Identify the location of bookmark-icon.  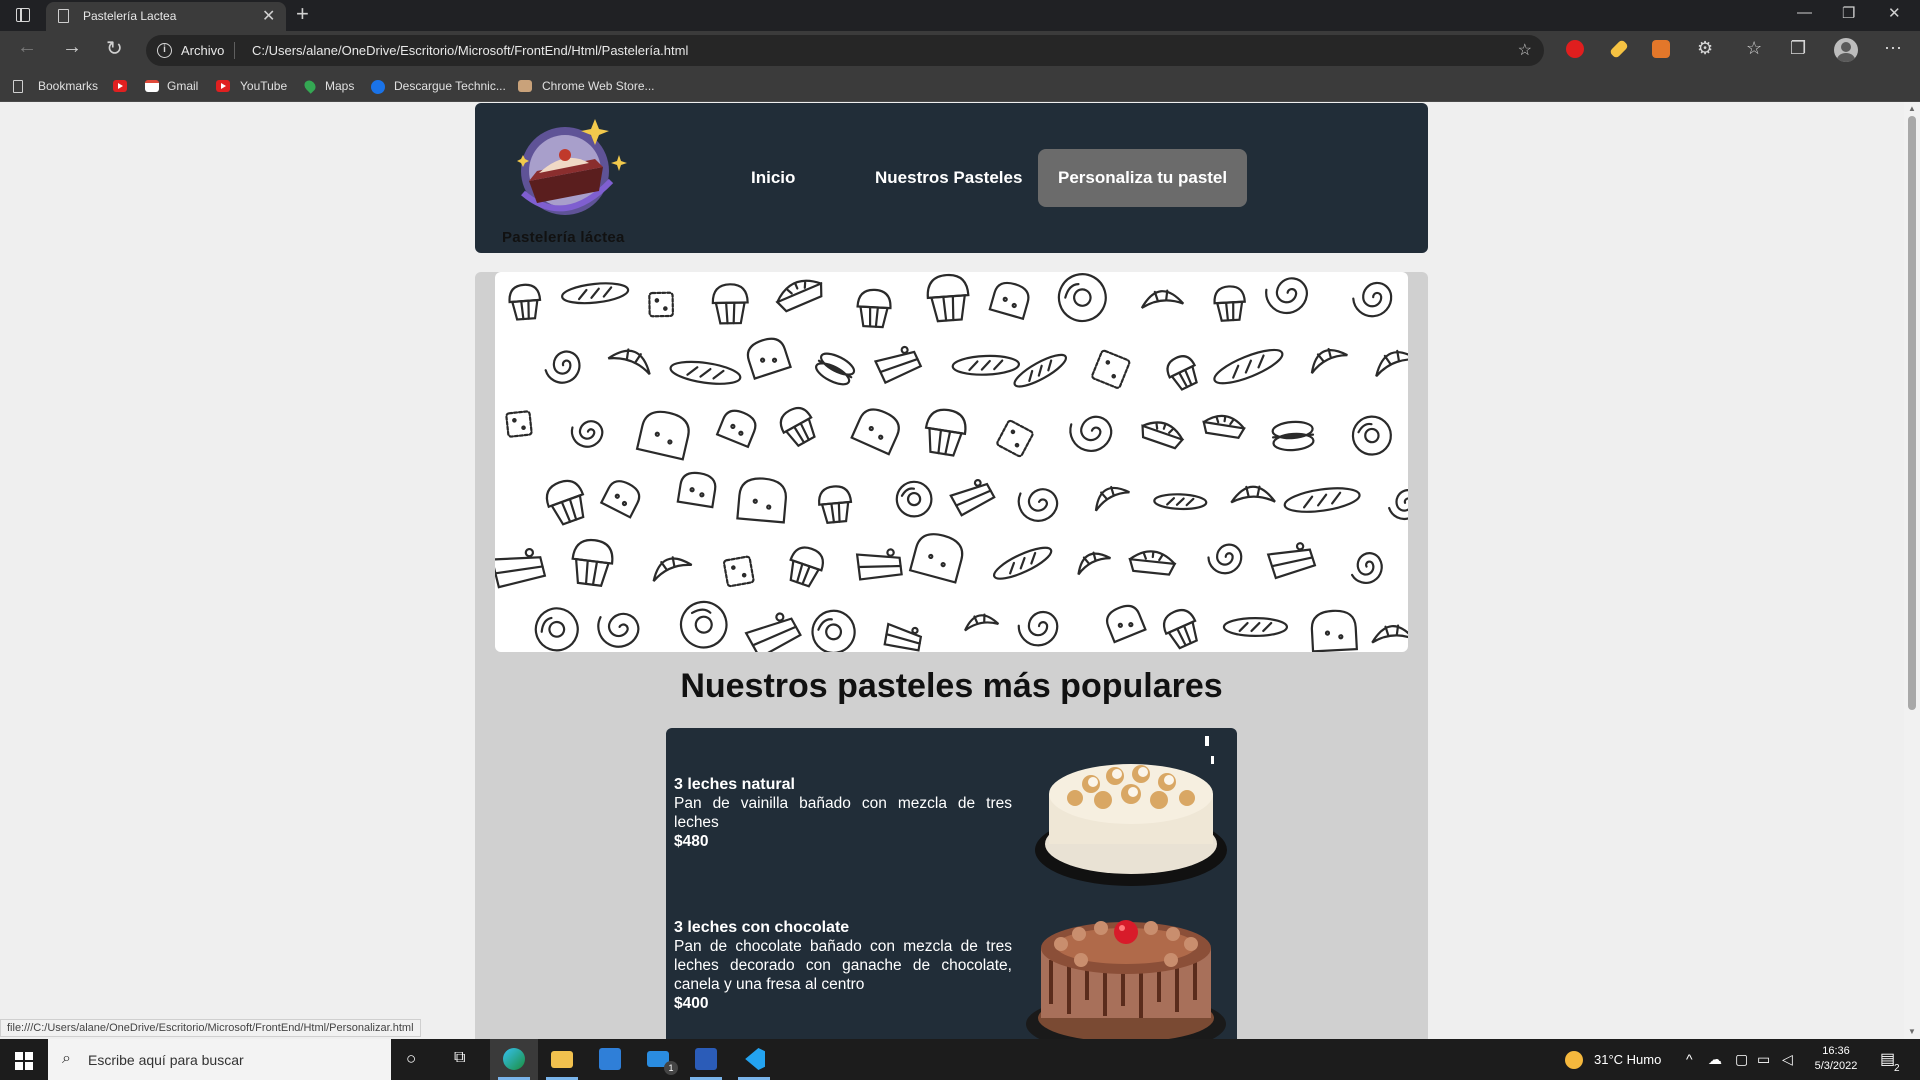
(18, 86).